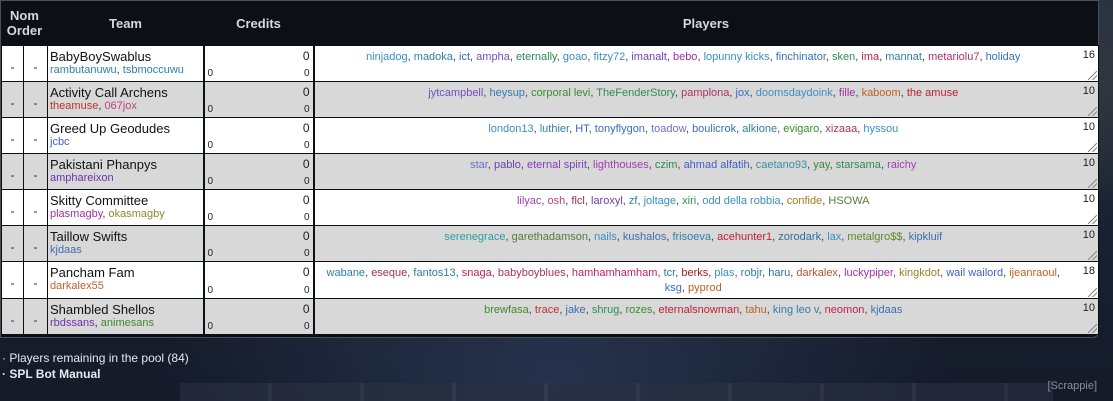 The image size is (1113, 401). Describe the element at coordinates (74, 106) in the screenshot. I see `coach-name: theamuse` at that location.